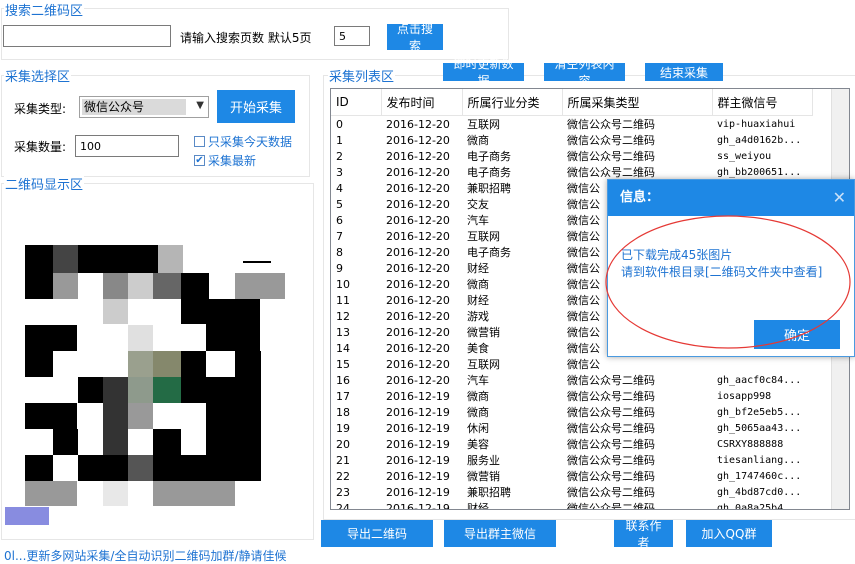  Describe the element at coordinates (352, 36) in the screenshot. I see `search-pages-input` at that location.